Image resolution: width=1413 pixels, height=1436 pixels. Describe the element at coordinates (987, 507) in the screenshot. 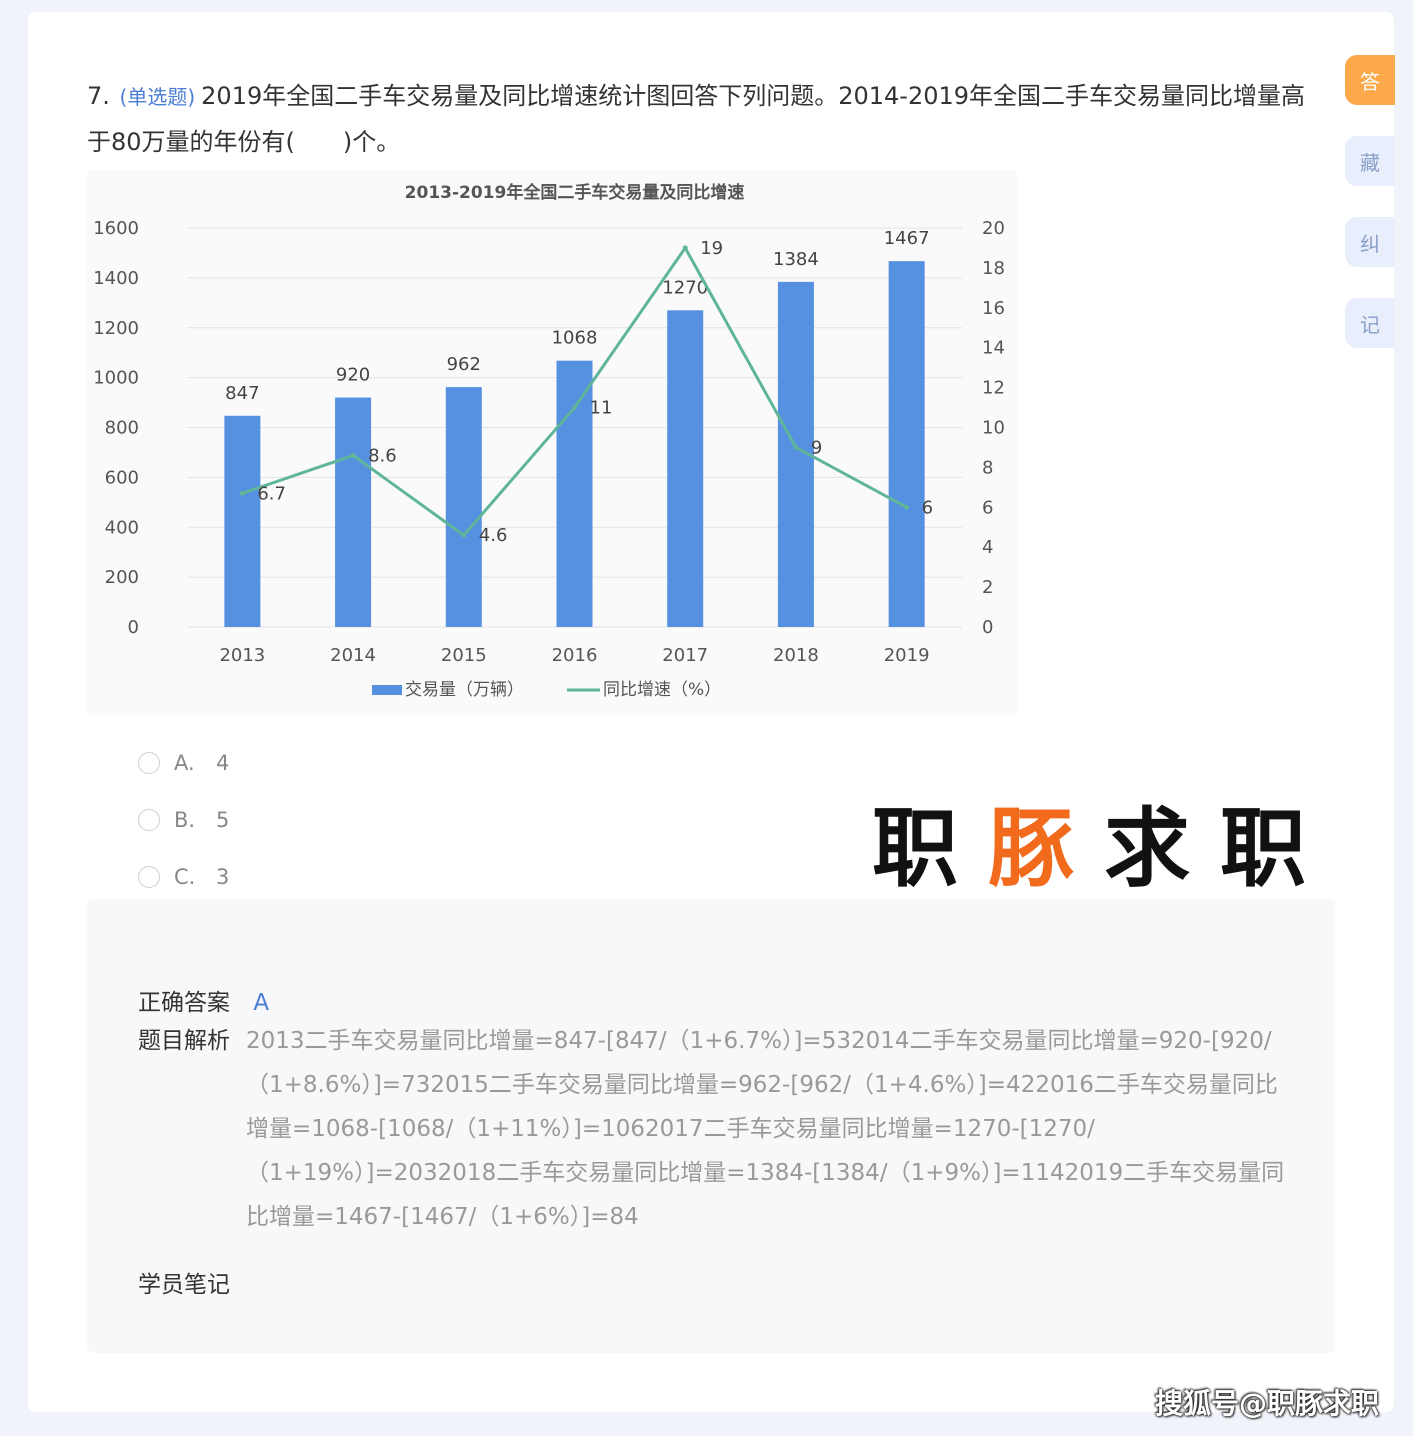

I see `y-right-tick-label: 6` at that location.